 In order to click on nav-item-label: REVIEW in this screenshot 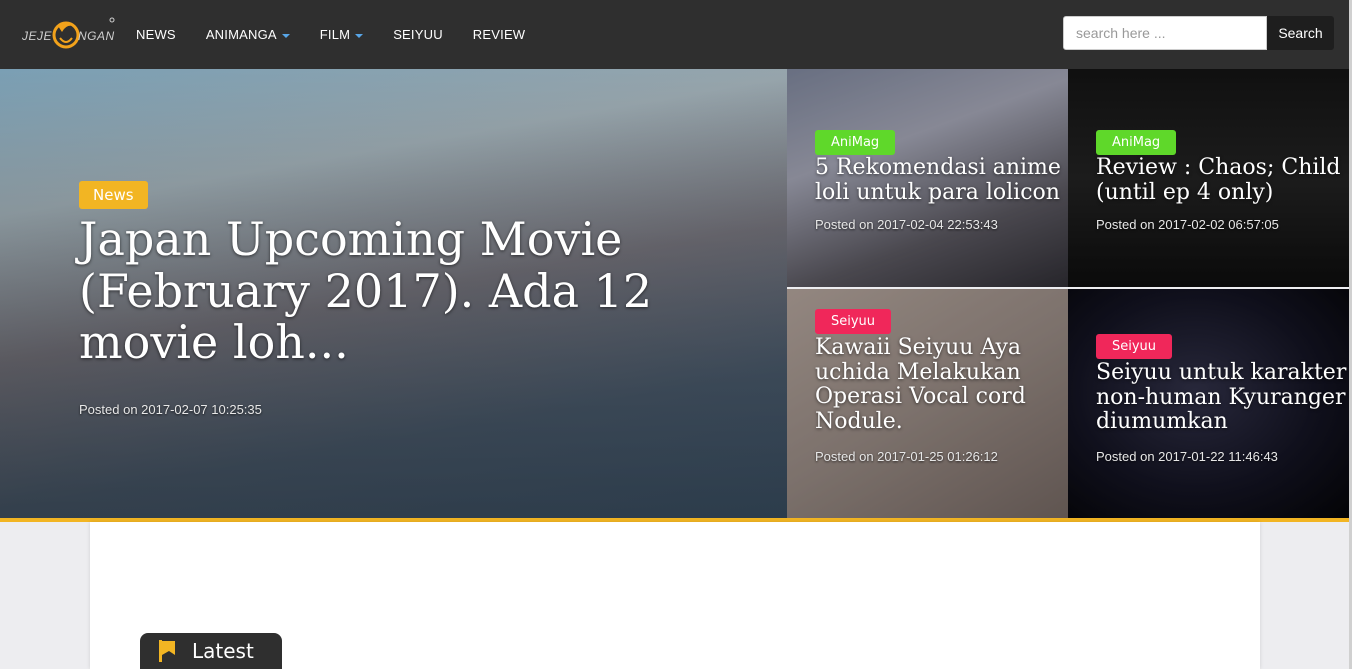, I will do `click(499, 34)`.